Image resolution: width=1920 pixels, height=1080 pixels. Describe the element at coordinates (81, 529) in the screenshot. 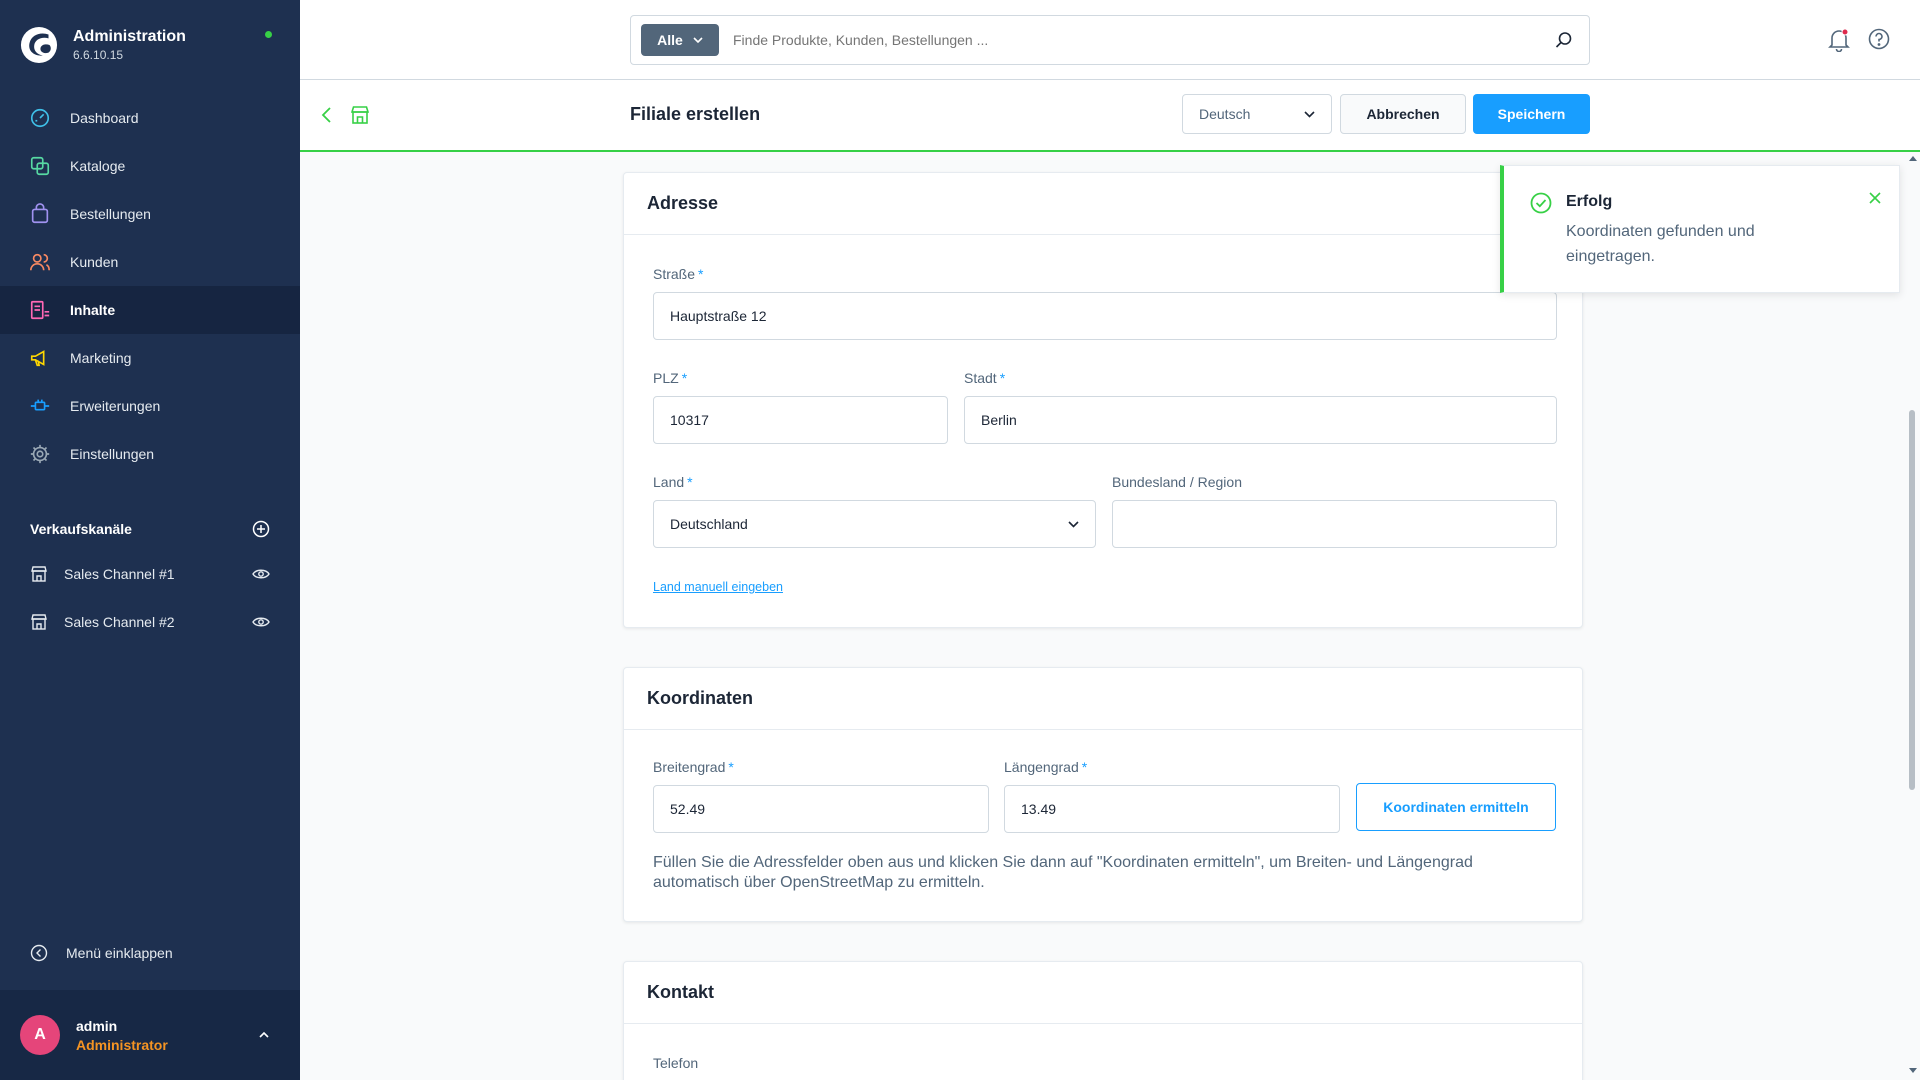

I see `sales-channels-title: Verkaufskanäle` at that location.